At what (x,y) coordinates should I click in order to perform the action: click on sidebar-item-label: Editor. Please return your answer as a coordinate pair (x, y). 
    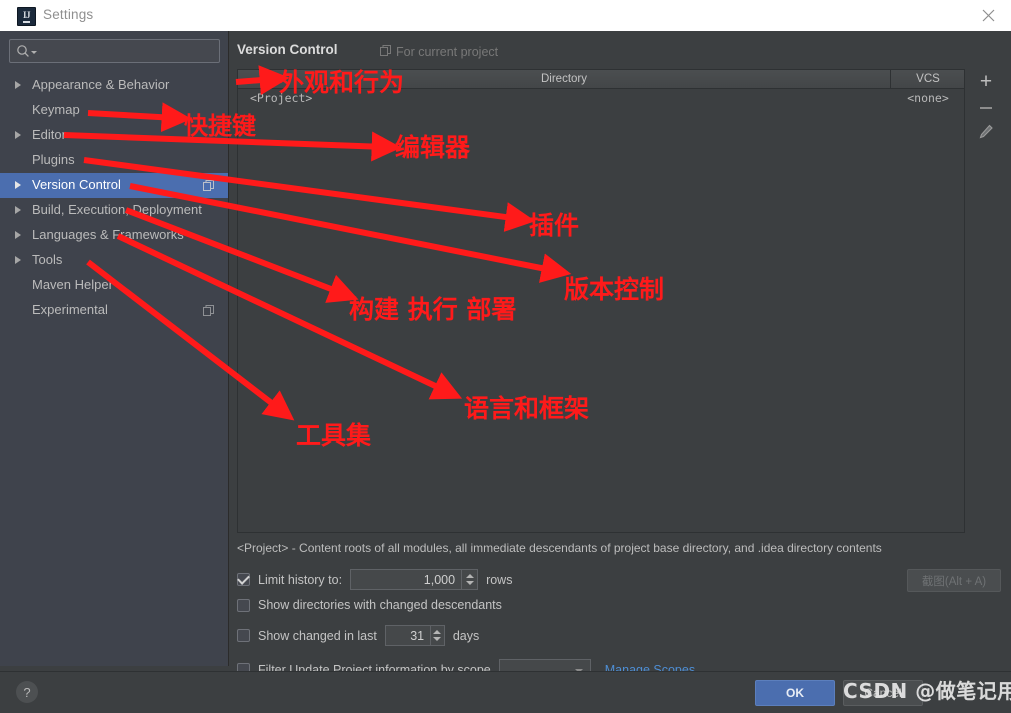
    Looking at the image, I should click on (49, 134).